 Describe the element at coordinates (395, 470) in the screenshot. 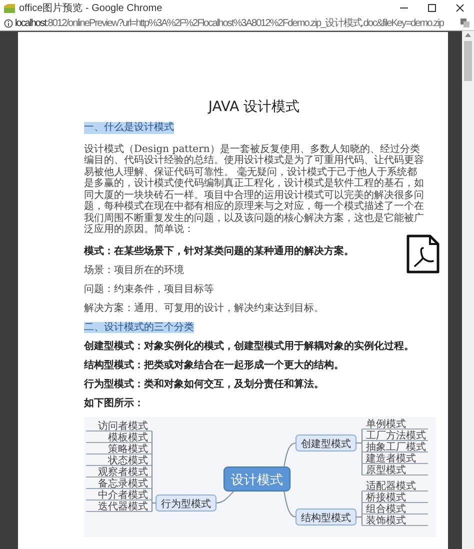

I see `leaf-item: 原型模式` at that location.